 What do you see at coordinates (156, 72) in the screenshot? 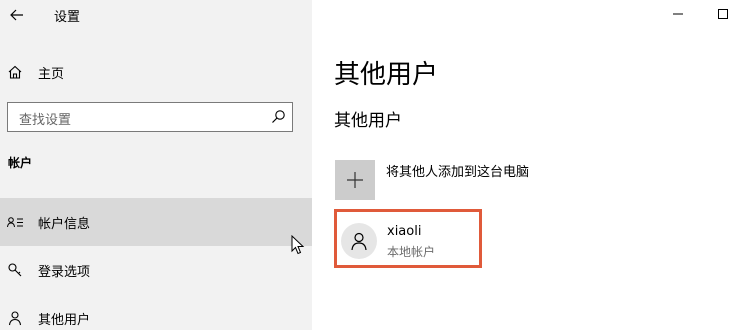
I see `sidebar-item-home: 主页` at bounding box center [156, 72].